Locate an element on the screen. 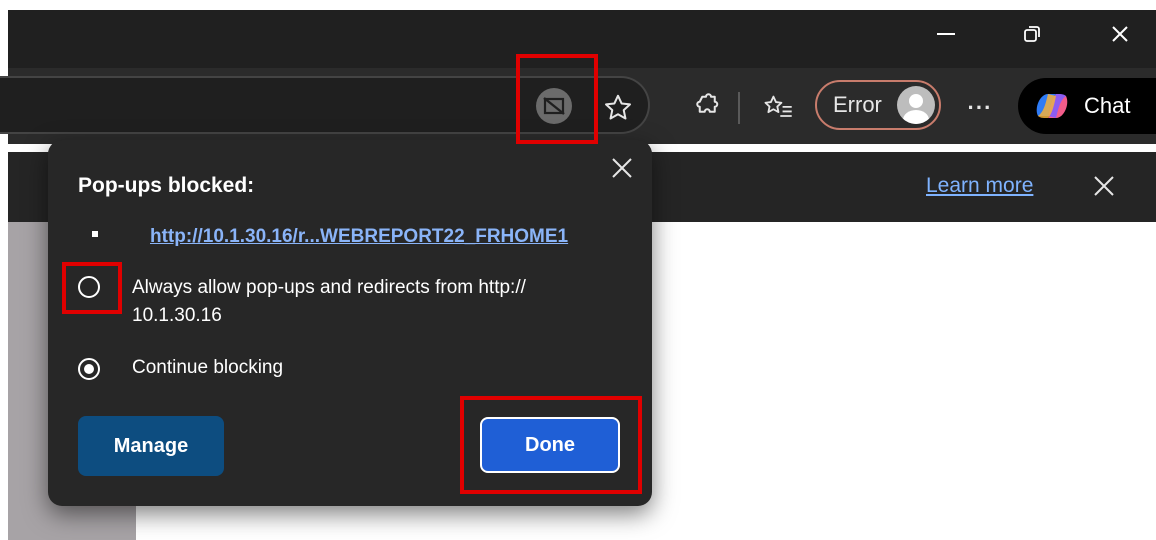 This screenshot has height=540, width=1156. extensions-button is located at coordinates (706, 108).